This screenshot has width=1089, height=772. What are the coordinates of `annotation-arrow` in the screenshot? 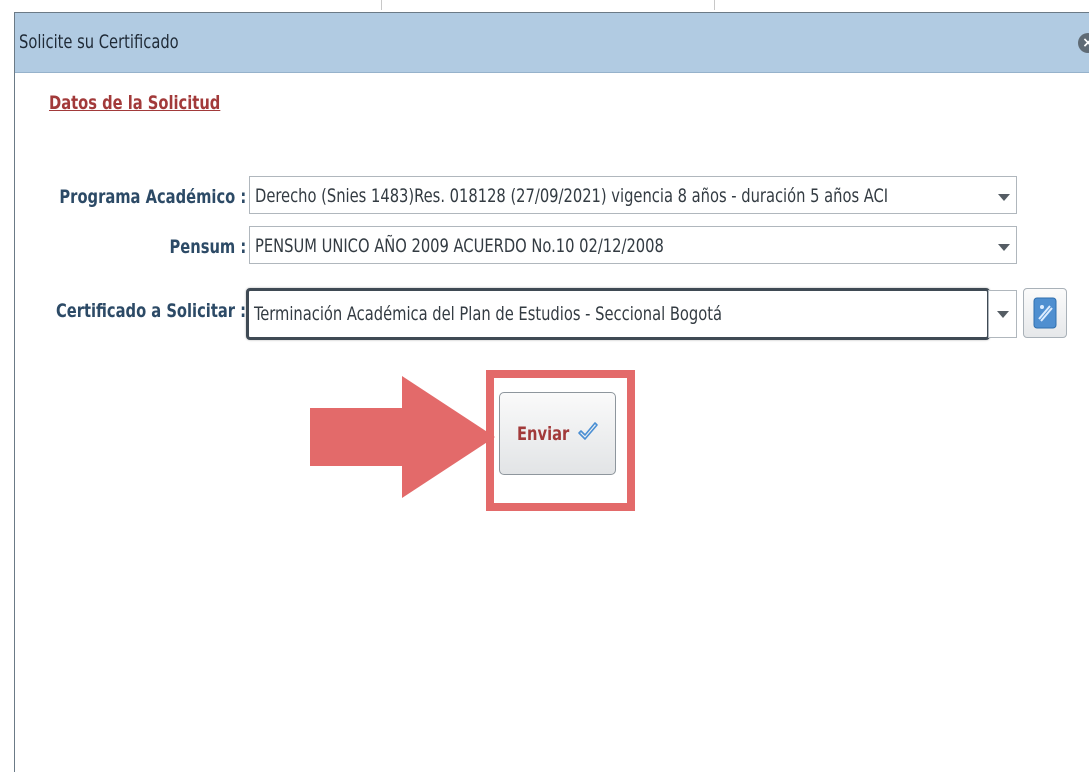 It's located at (402, 437).